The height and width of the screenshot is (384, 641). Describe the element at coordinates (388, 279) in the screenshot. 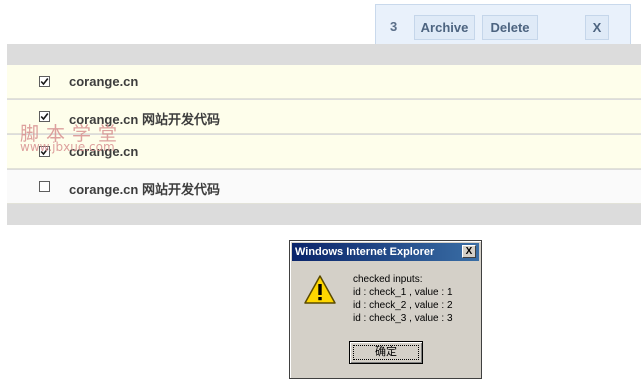

I see `dialog-message-line: checked inputs:` at that location.